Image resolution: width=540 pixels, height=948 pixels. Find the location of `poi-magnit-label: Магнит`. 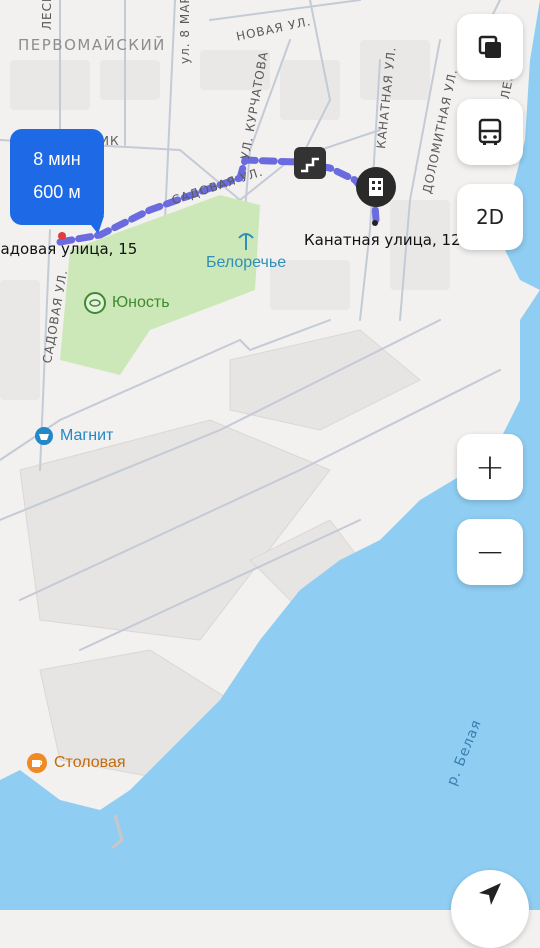

poi-magnit-label: Магнит is located at coordinates (87, 435).